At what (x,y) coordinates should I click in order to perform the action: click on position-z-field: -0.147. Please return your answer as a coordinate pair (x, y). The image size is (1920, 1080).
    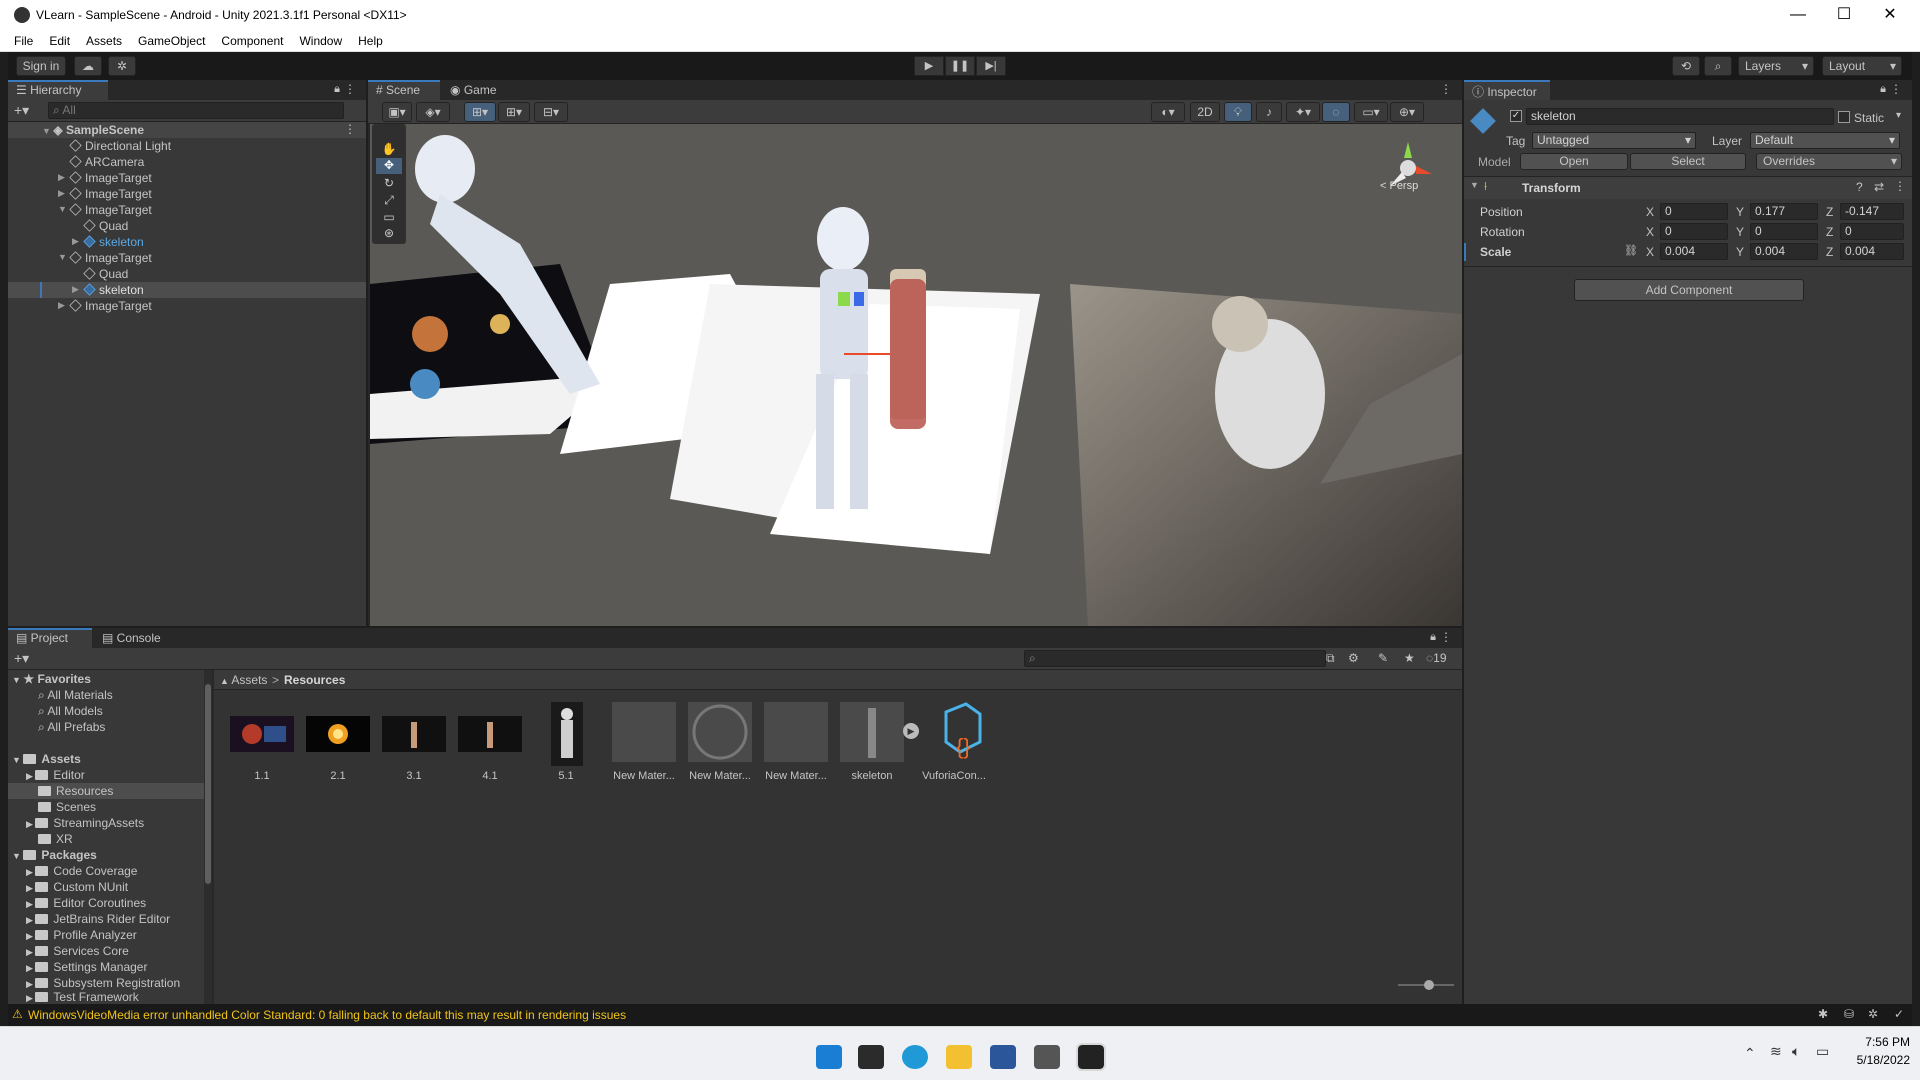
    Looking at the image, I should click on (1872, 211).